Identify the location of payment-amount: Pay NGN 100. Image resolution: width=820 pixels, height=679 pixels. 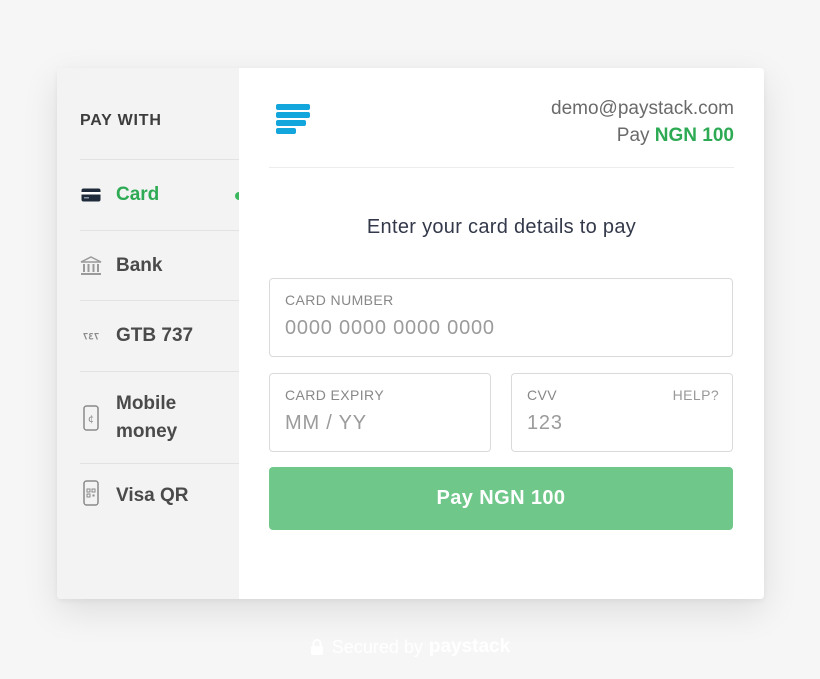
(642, 136).